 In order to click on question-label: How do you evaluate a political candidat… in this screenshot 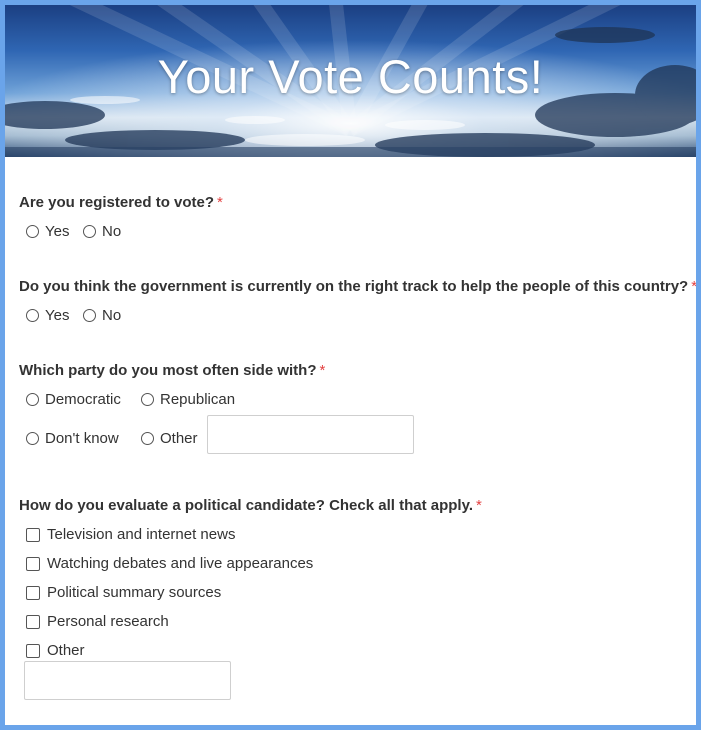, I will do `click(246, 505)`.